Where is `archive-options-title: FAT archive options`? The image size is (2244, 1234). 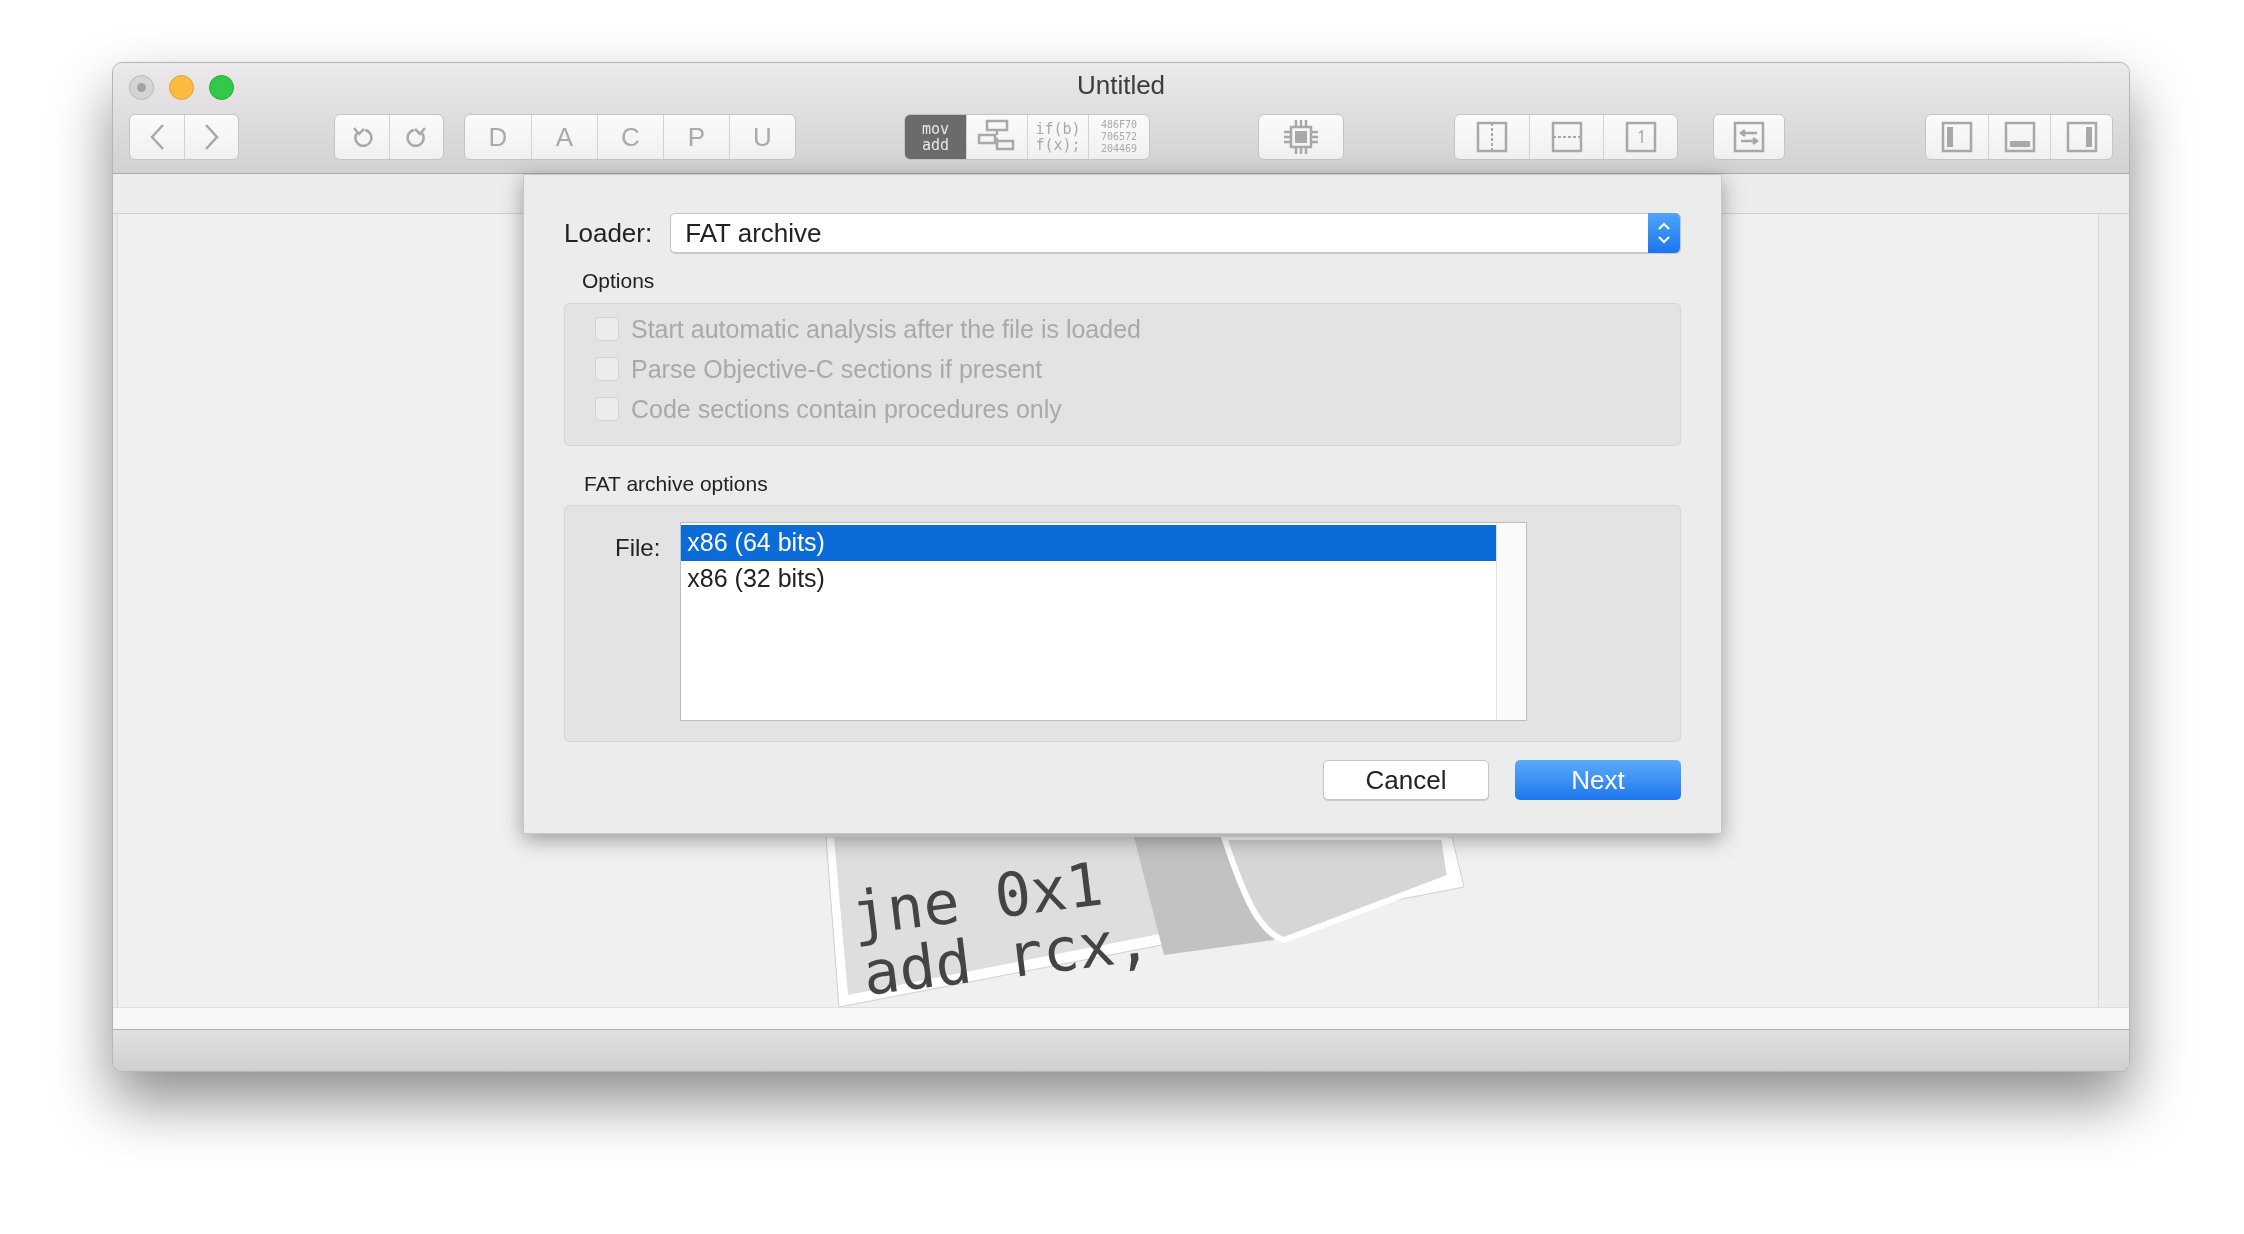 archive-options-title: FAT archive options is located at coordinates (676, 483).